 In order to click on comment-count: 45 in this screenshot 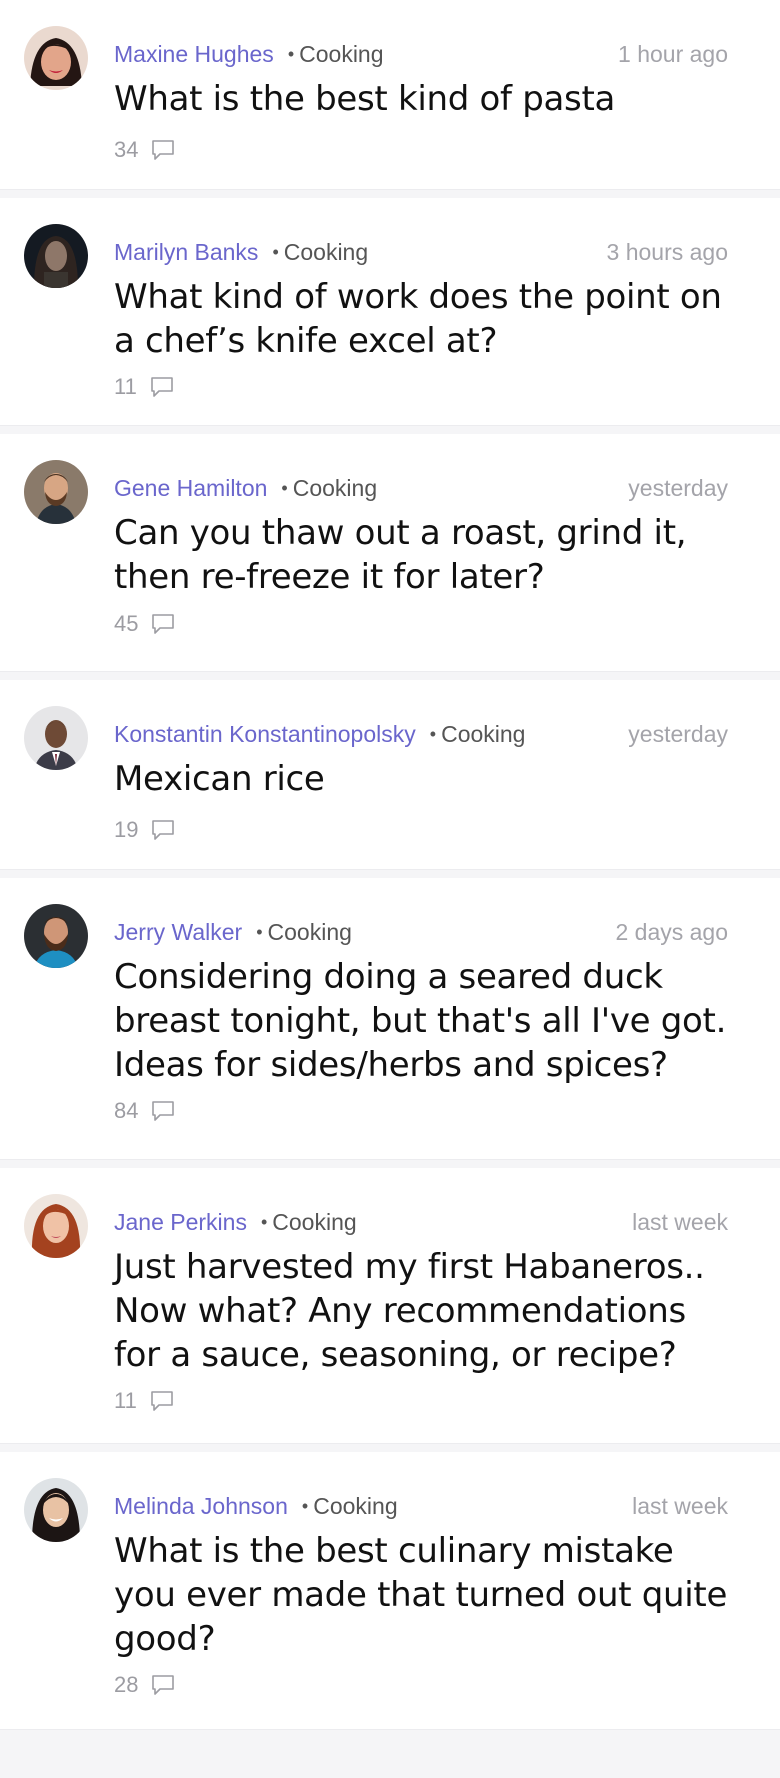, I will do `click(126, 623)`.